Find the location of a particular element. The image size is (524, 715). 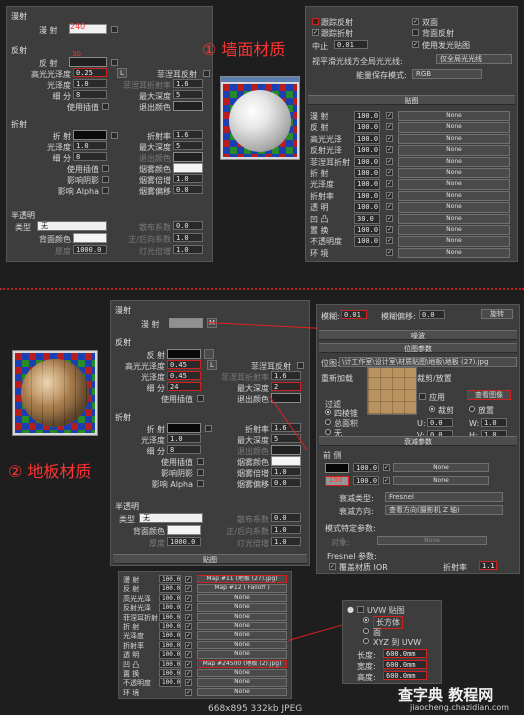

uvw-enable-checkbox is located at coordinates (360, 609).